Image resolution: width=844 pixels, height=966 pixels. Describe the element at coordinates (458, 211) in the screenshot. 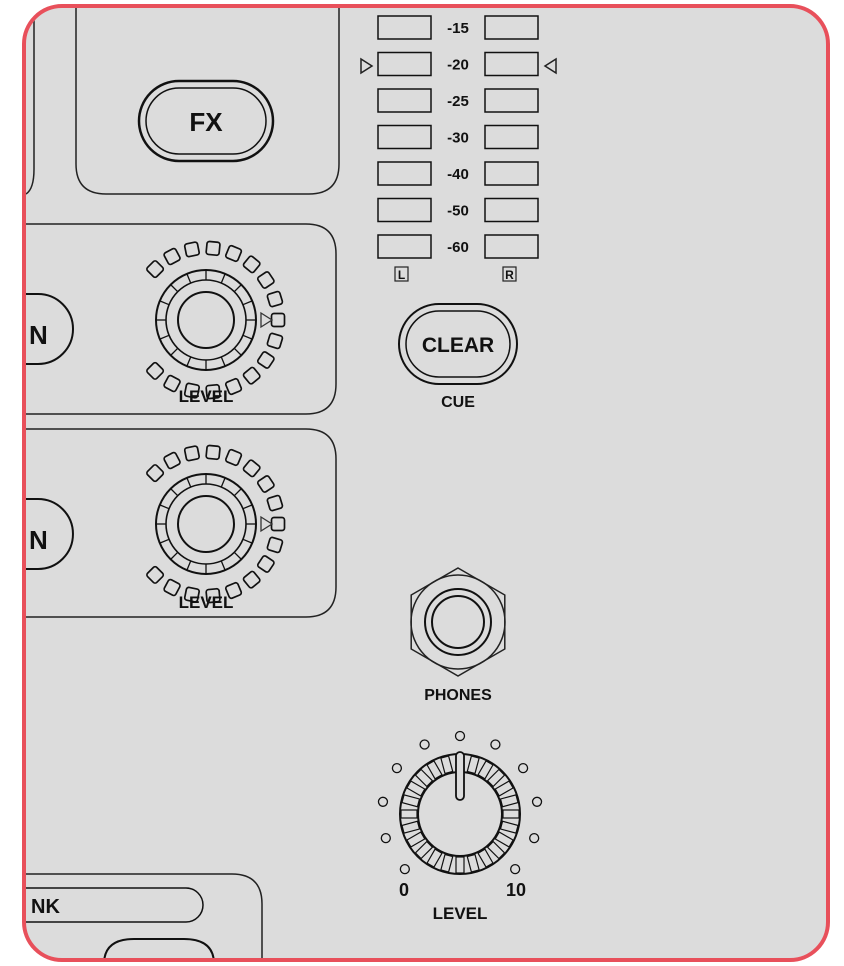

I see `meter-scale-label: -50` at that location.